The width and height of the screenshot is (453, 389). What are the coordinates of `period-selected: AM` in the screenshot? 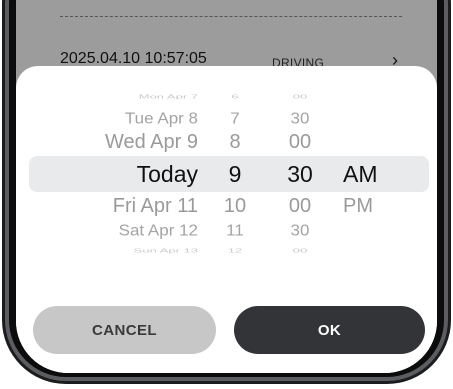 It's located at (360, 174).